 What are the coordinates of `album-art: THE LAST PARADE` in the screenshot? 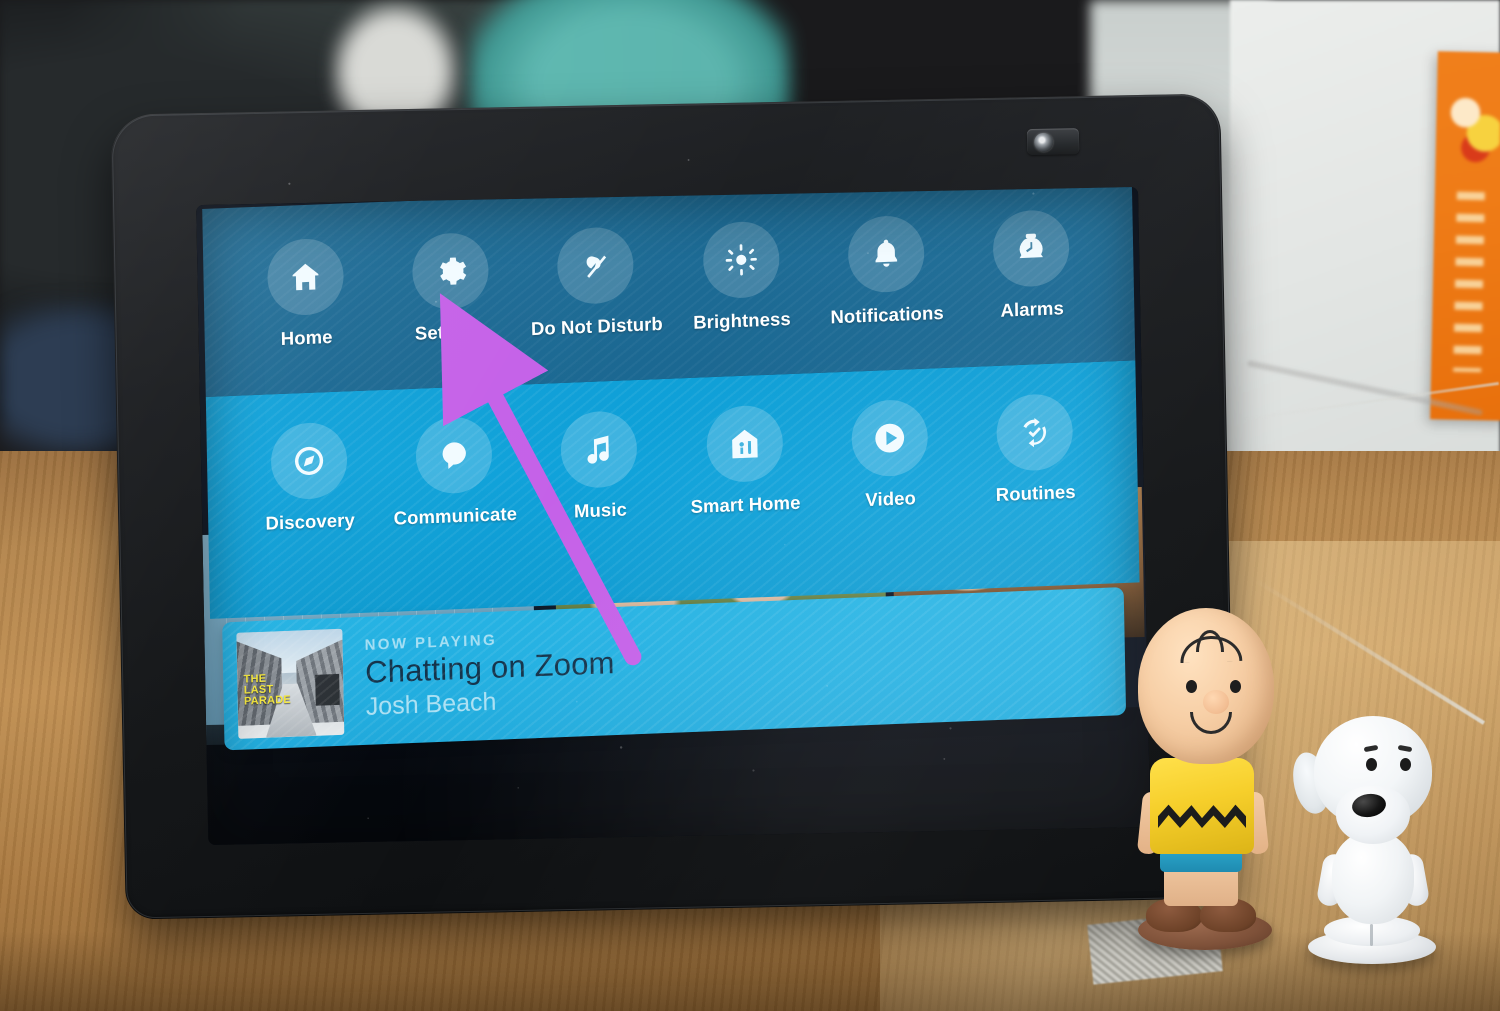 It's located at (290, 683).